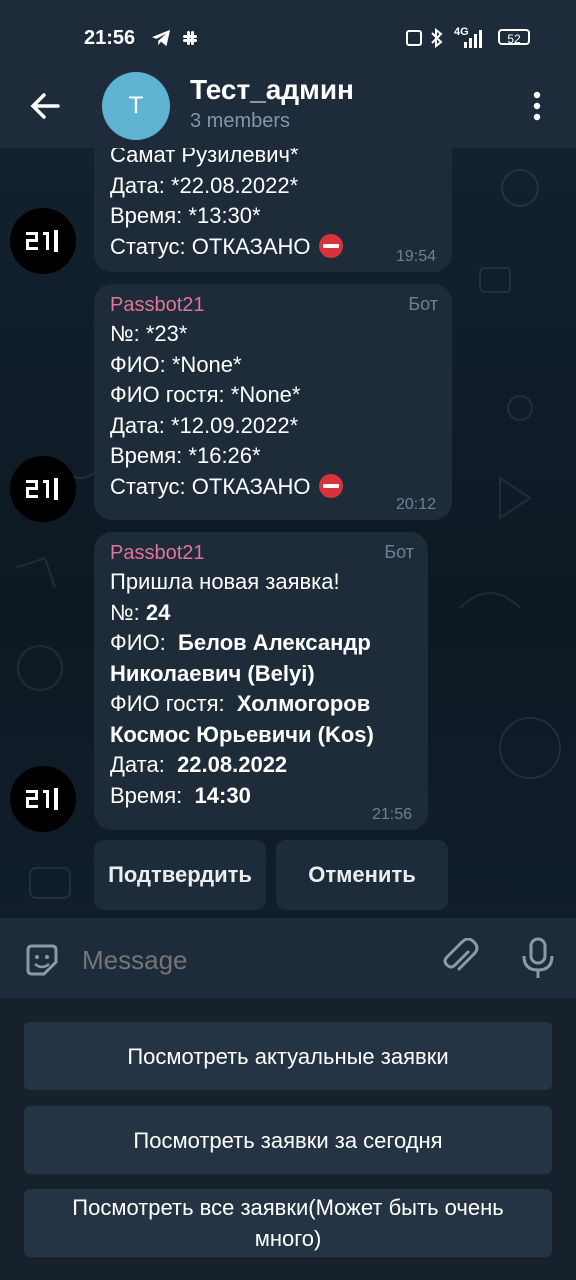  What do you see at coordinates (180, 875) in the screenshot?
I see `confirm-button: Подтвердить` at bounding box center [180, 875].